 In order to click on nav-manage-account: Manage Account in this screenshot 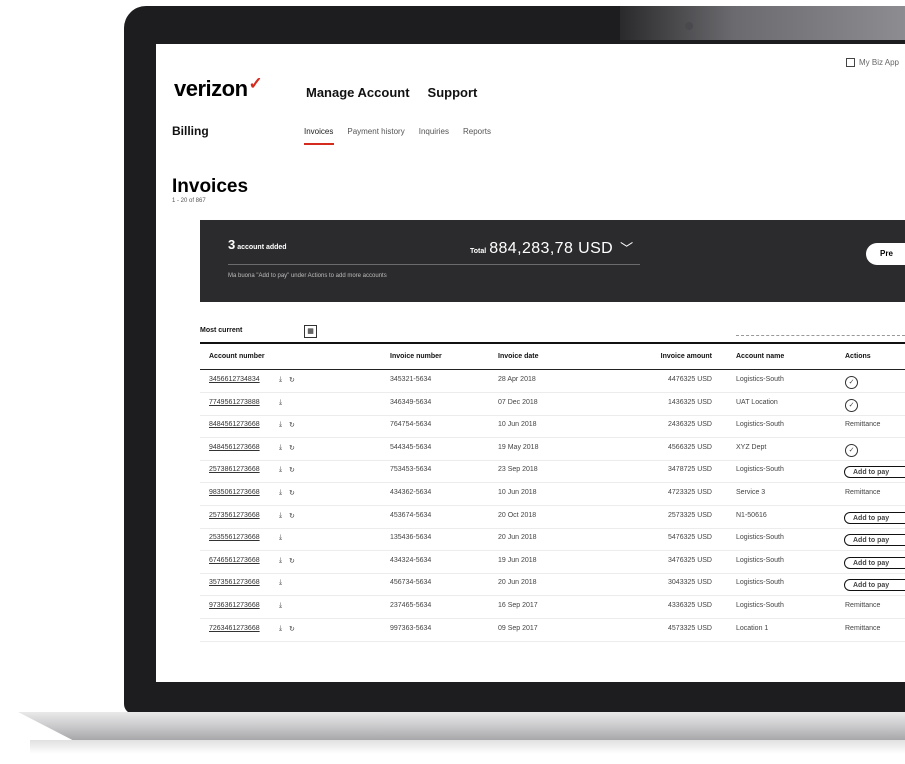, I will do `click(358, 92)`.